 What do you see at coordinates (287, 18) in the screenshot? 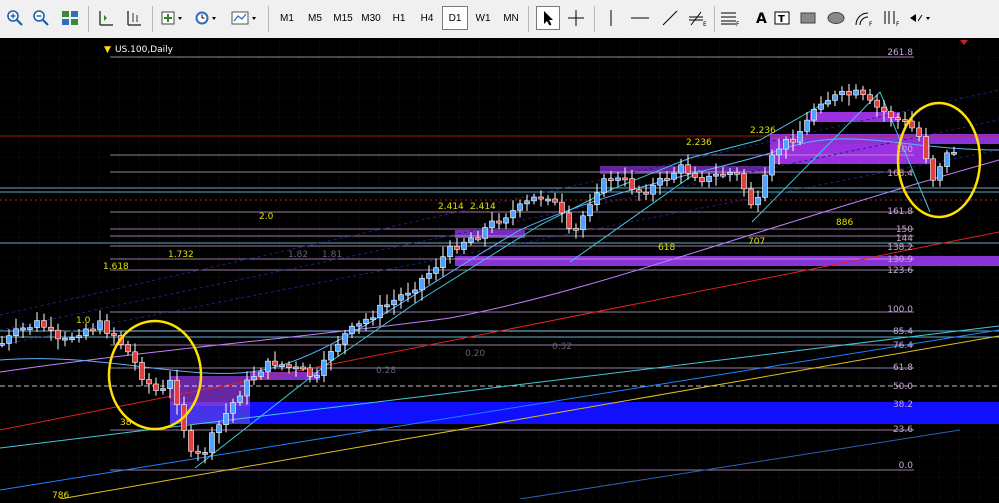
I see `timeframe-button-m1: M1` at bounding box center [287, 18].